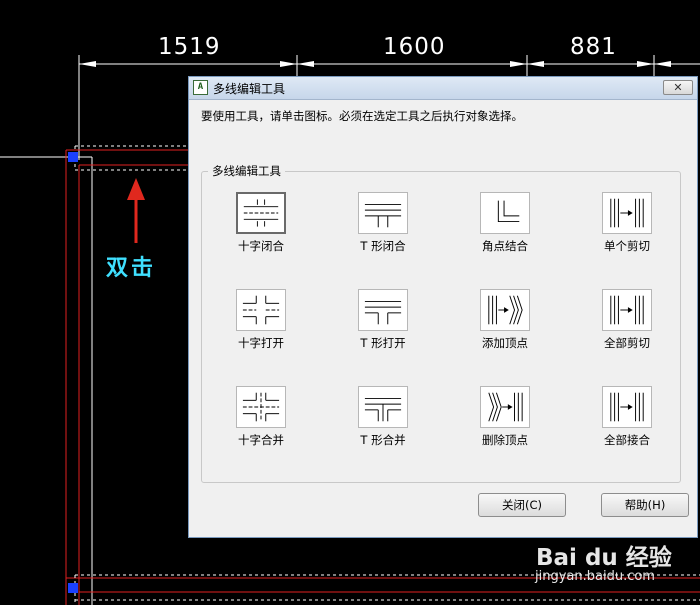 This screenshot has width=700, height=605. I want to click on tool-label: 全部接合, so click(627, 440).